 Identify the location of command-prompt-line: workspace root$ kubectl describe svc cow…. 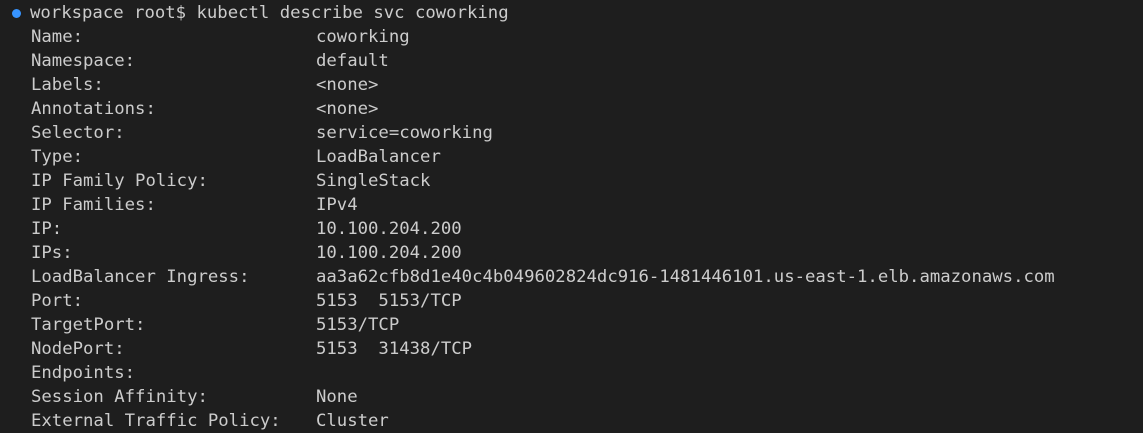
(260, 13).